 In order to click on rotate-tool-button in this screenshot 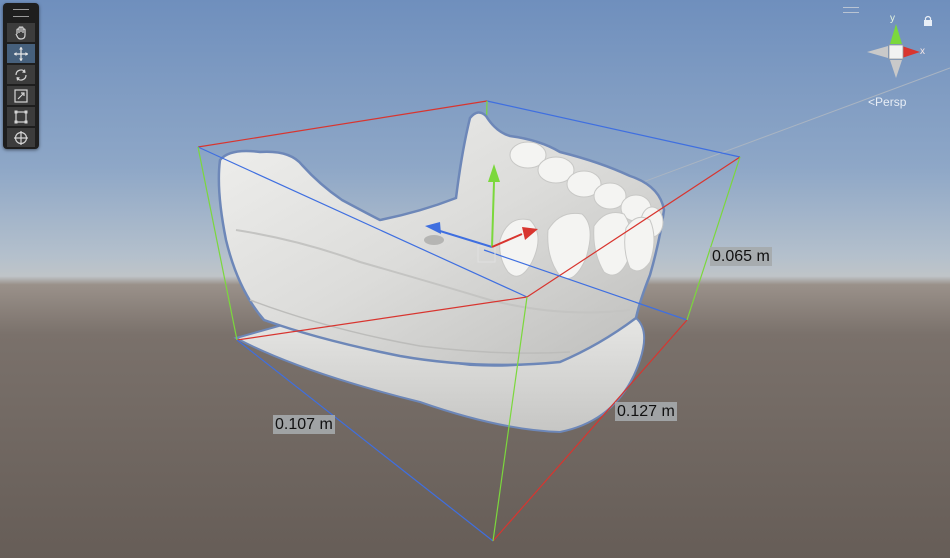, I will do `click(21, 74)`.